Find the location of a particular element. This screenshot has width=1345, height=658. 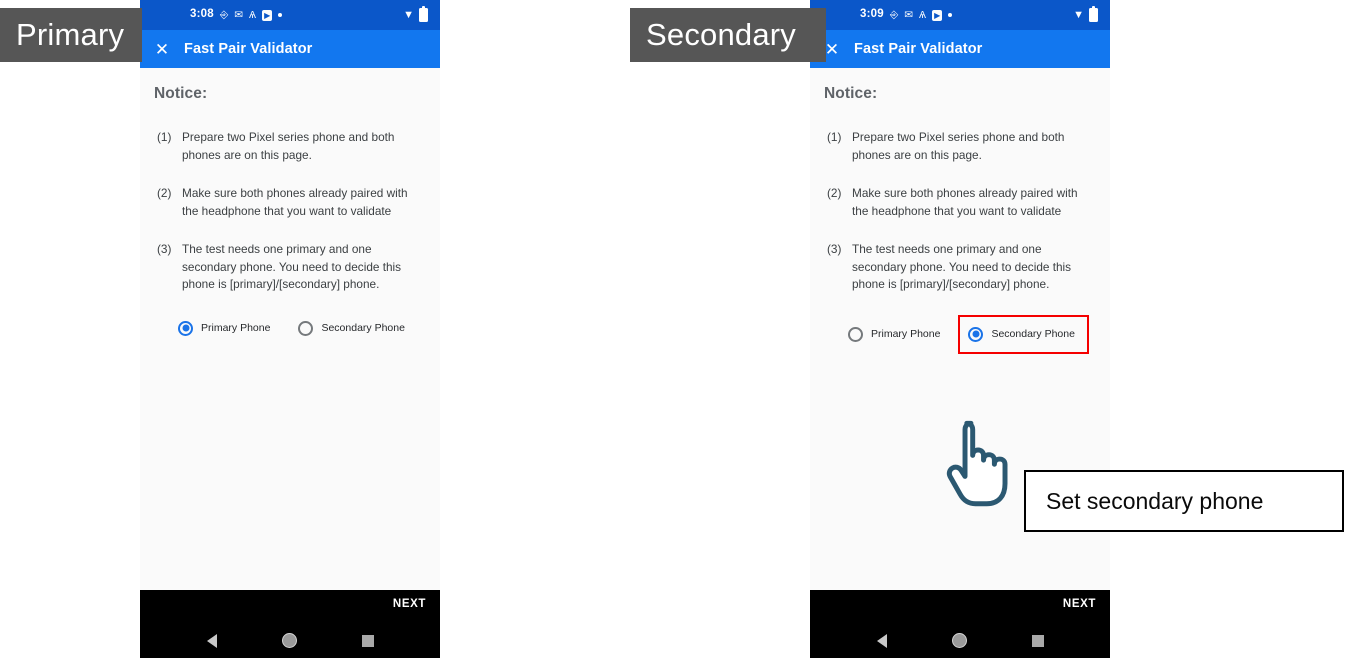

status-bar-clock: 3:08 is located at coordinates (202, 14).